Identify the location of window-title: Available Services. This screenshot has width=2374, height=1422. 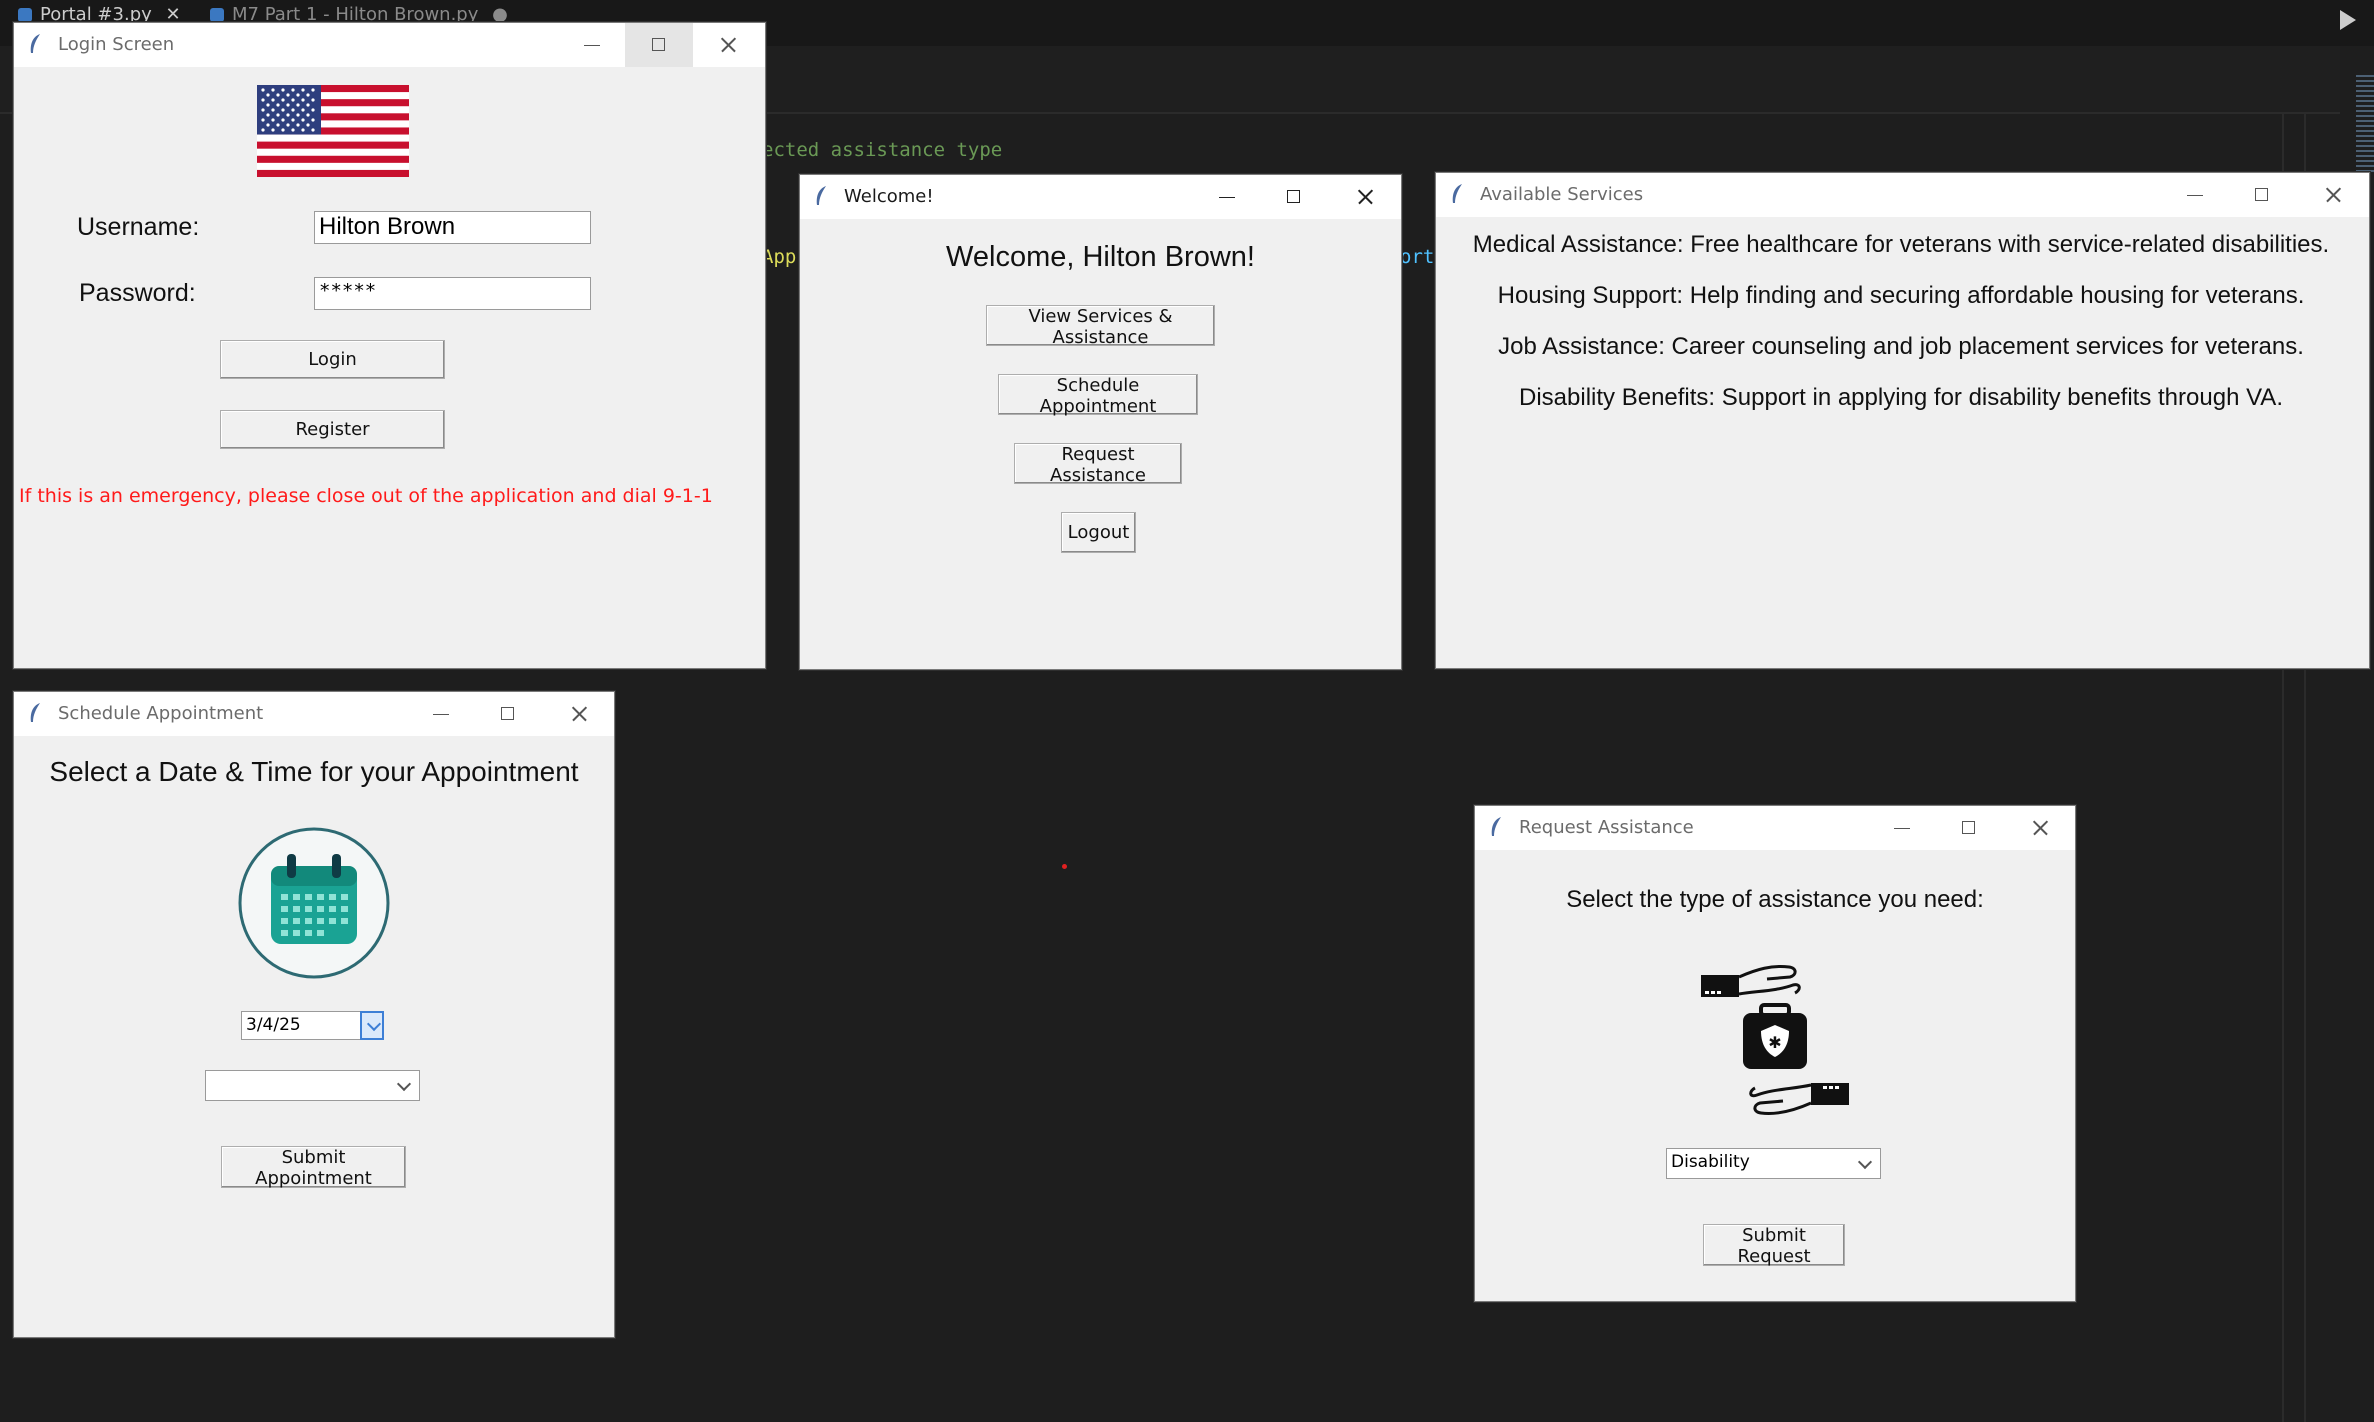
(1562, 194).